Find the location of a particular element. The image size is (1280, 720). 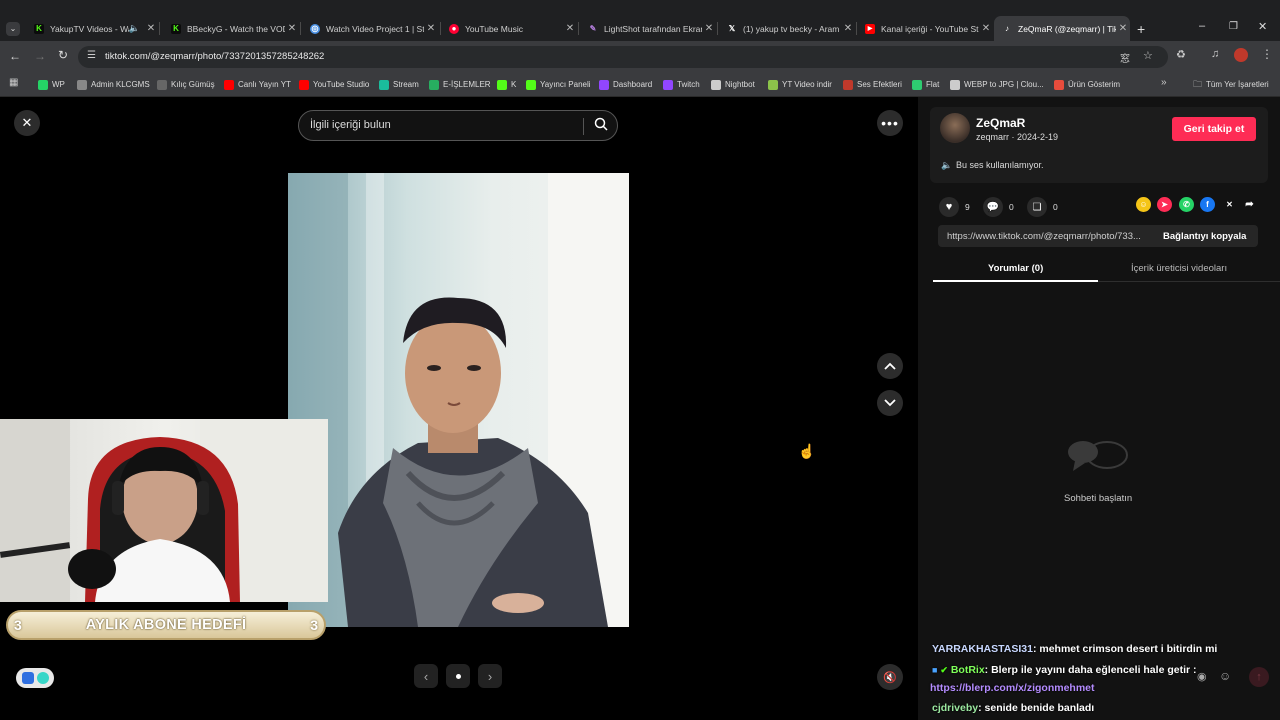

back-button: ← is located at coordinates (15, 56).